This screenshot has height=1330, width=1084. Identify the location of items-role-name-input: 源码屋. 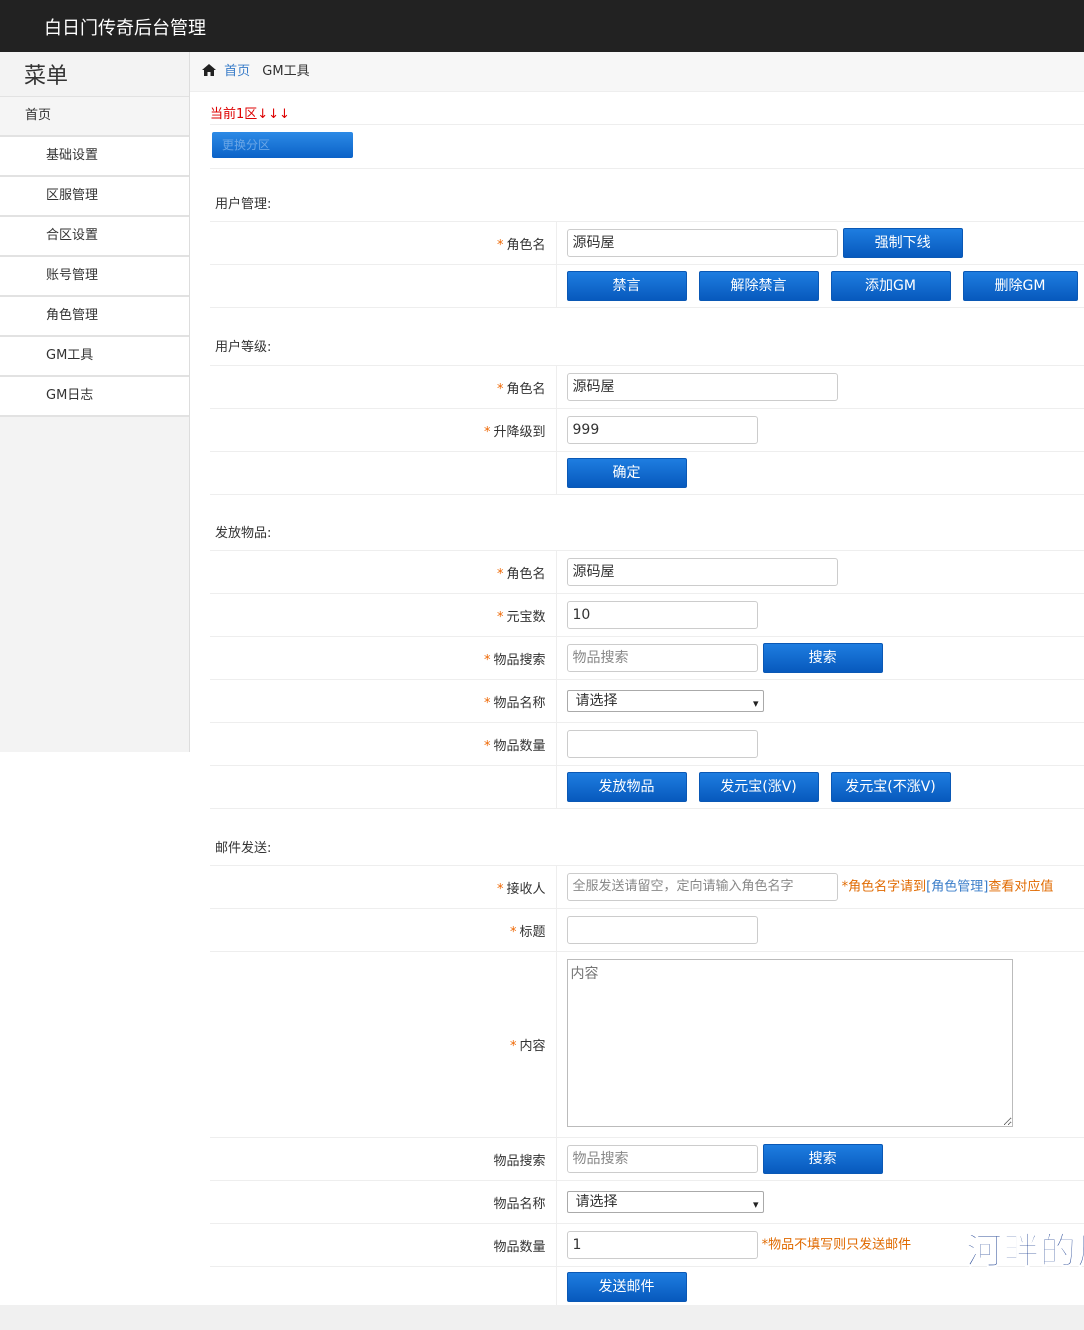
(702, 572).